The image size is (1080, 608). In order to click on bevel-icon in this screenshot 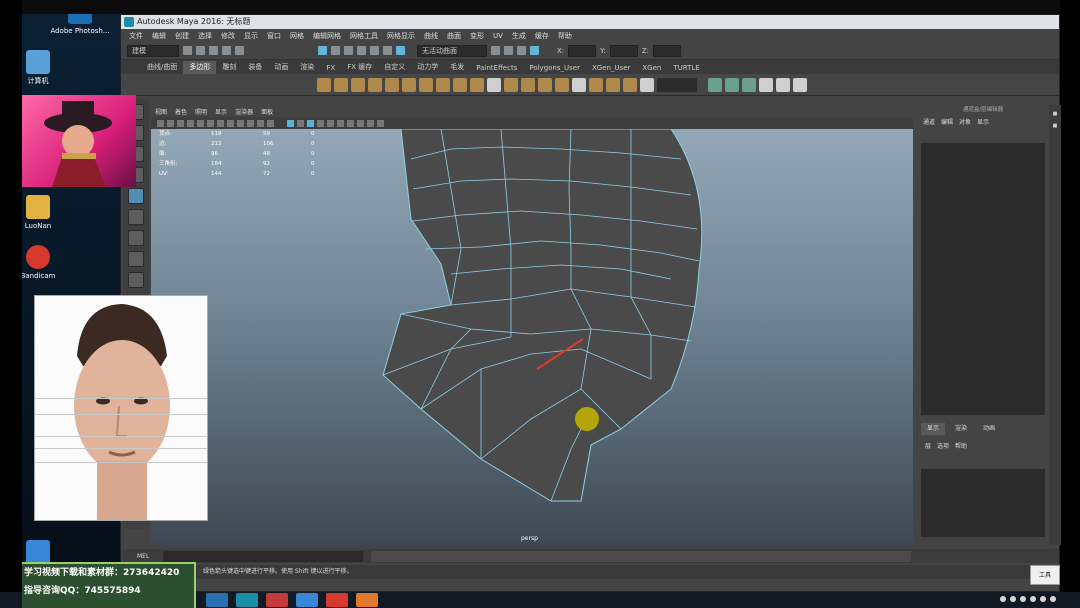, I will do `click(562, 84)`.